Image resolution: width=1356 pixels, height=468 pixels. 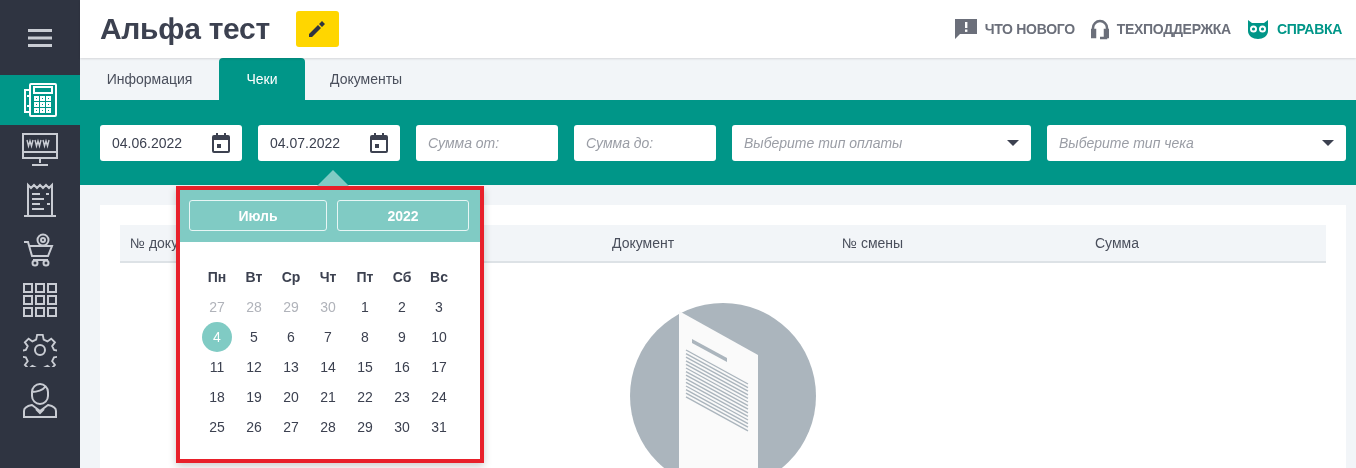 I want to click on calendar-day: 1, so click(x=365, y=307).